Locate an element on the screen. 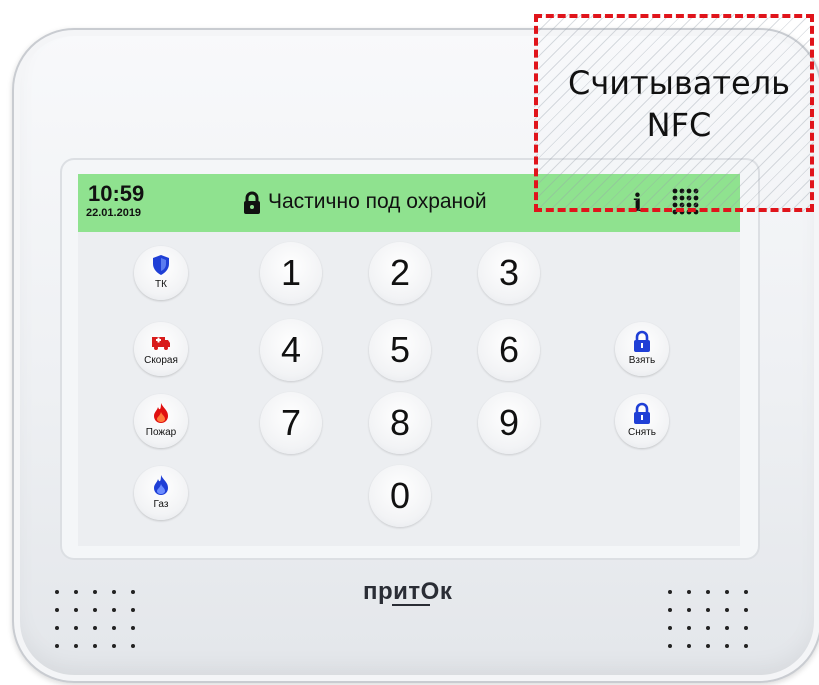 This screenshot has width=819, height=685. tk-button: ТК is located at coordinates (161, 273).